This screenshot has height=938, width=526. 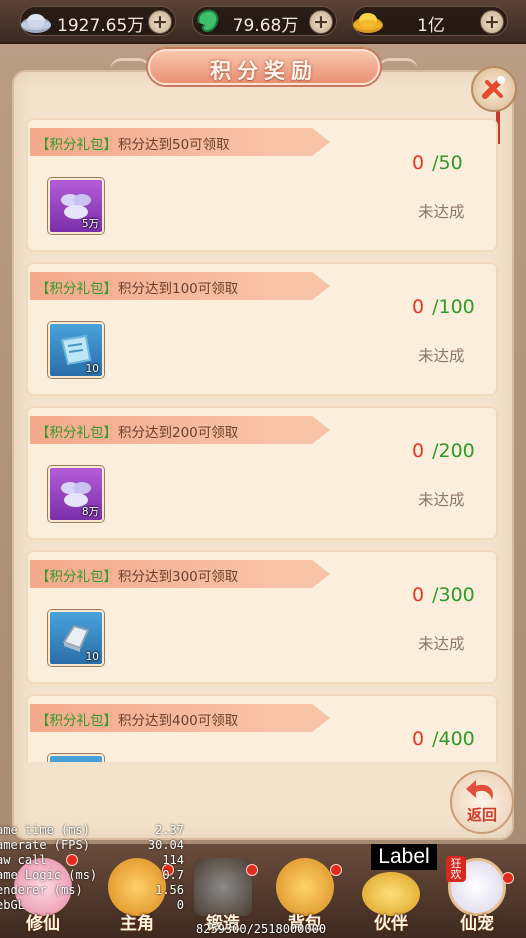 I want to click on debug-counter: 8259300/2518000000, so click(x=261, y=929).